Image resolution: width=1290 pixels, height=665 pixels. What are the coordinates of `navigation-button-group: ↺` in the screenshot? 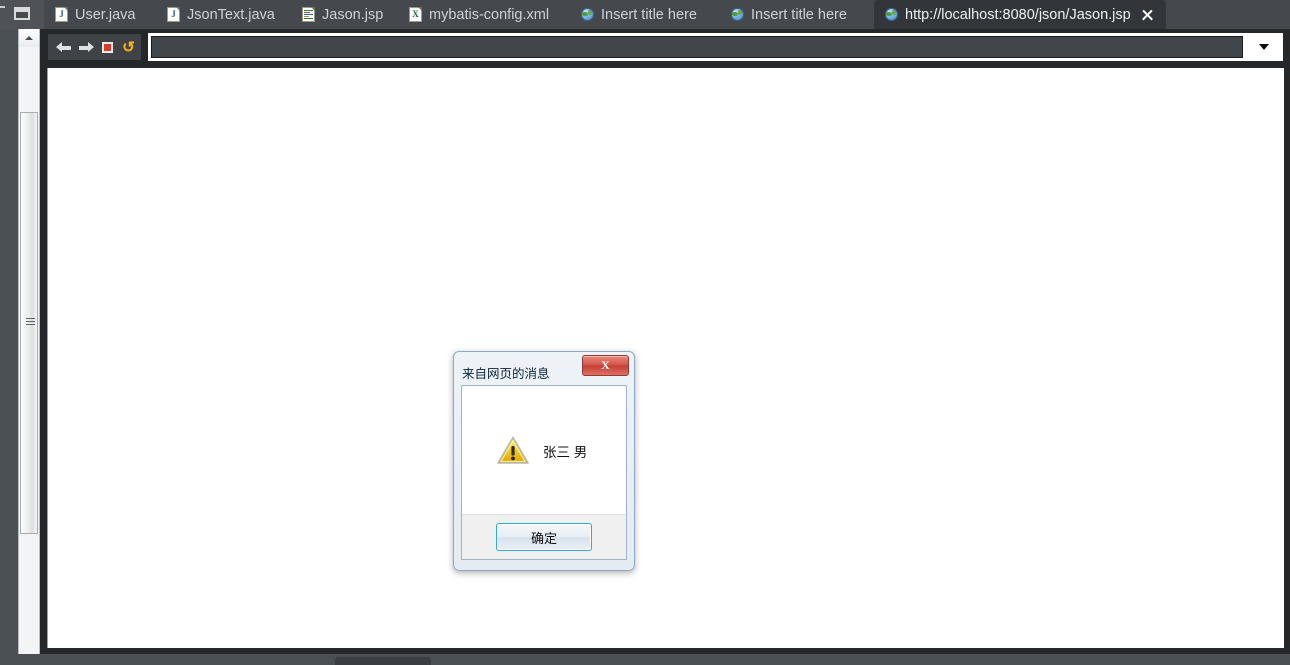 It's located at (94, 47).